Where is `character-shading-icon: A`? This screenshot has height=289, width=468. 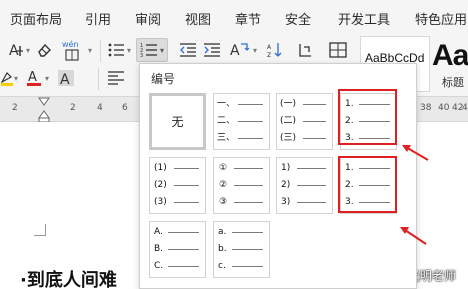
character-shading-icon: A is located at coordinates (66, 78).